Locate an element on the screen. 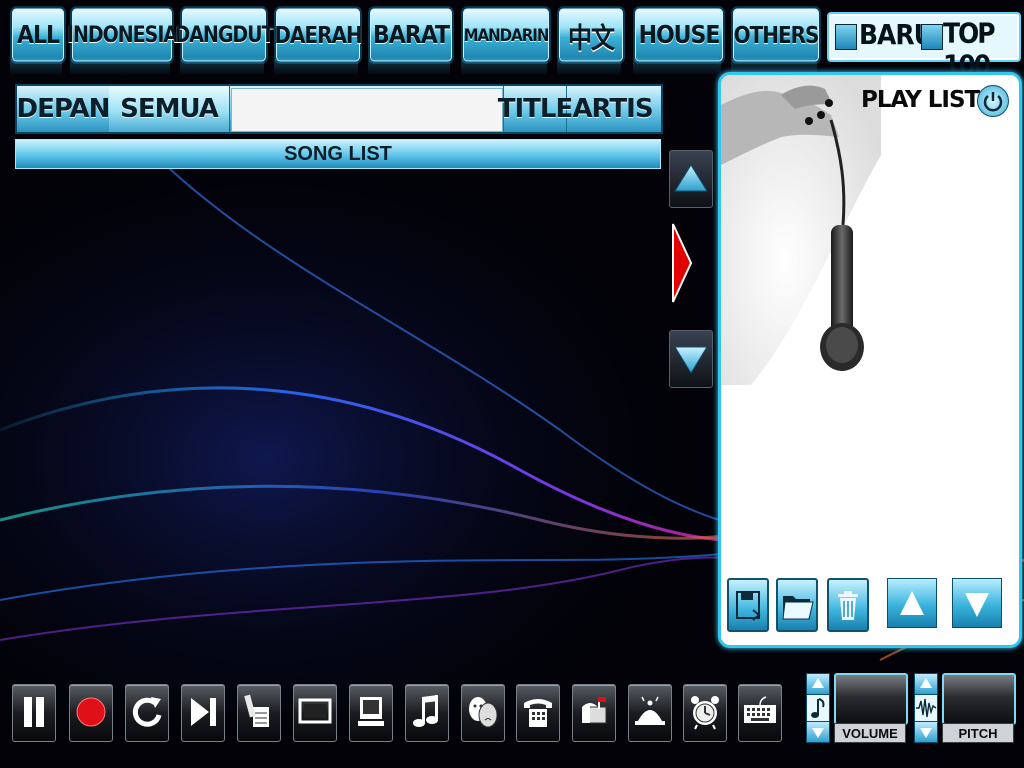 The height and width of the screenshot is (768, 1024). save-playlist-button is located at coordinates (748, 605).